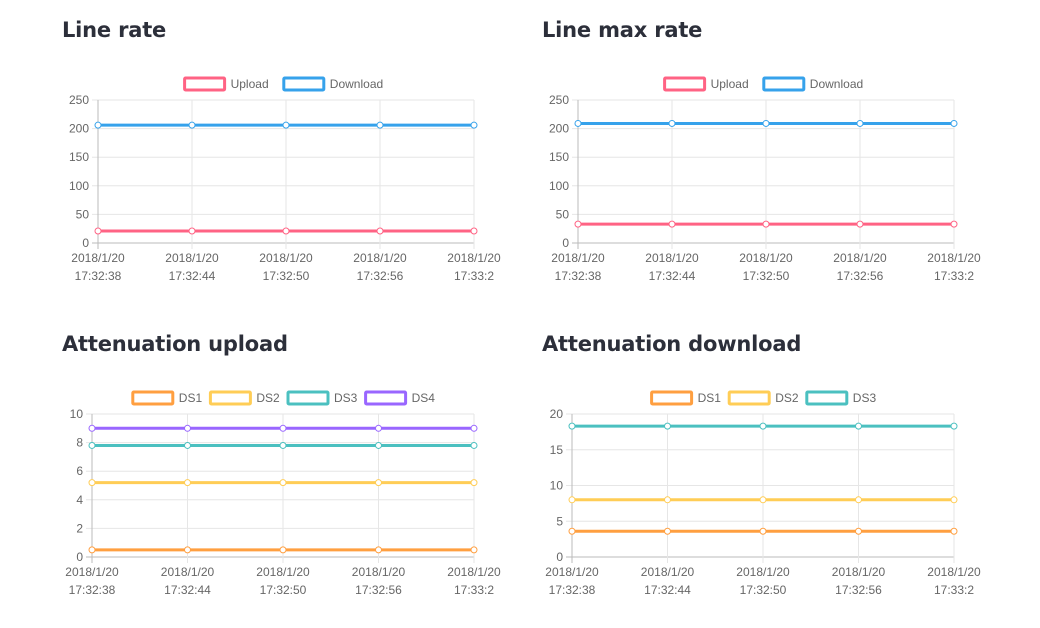 The width and height of the screenshot is (1040, 628). I want to click on y-tick-label: 50, so click(83, 214).